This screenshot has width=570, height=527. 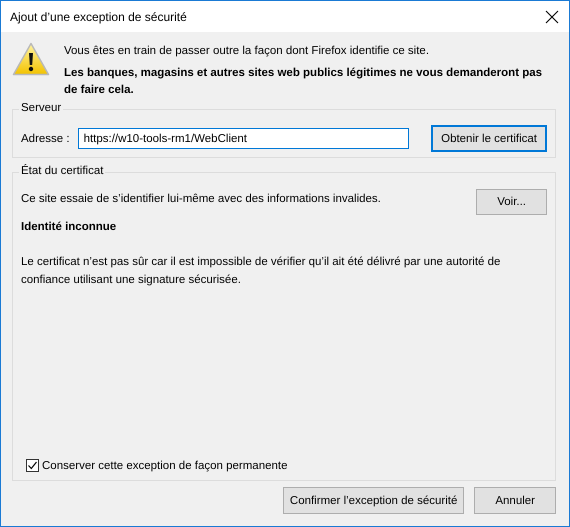 I want to click on address-field: https://w10-tools-rm1/WebClient, so click(x=243, y=138).